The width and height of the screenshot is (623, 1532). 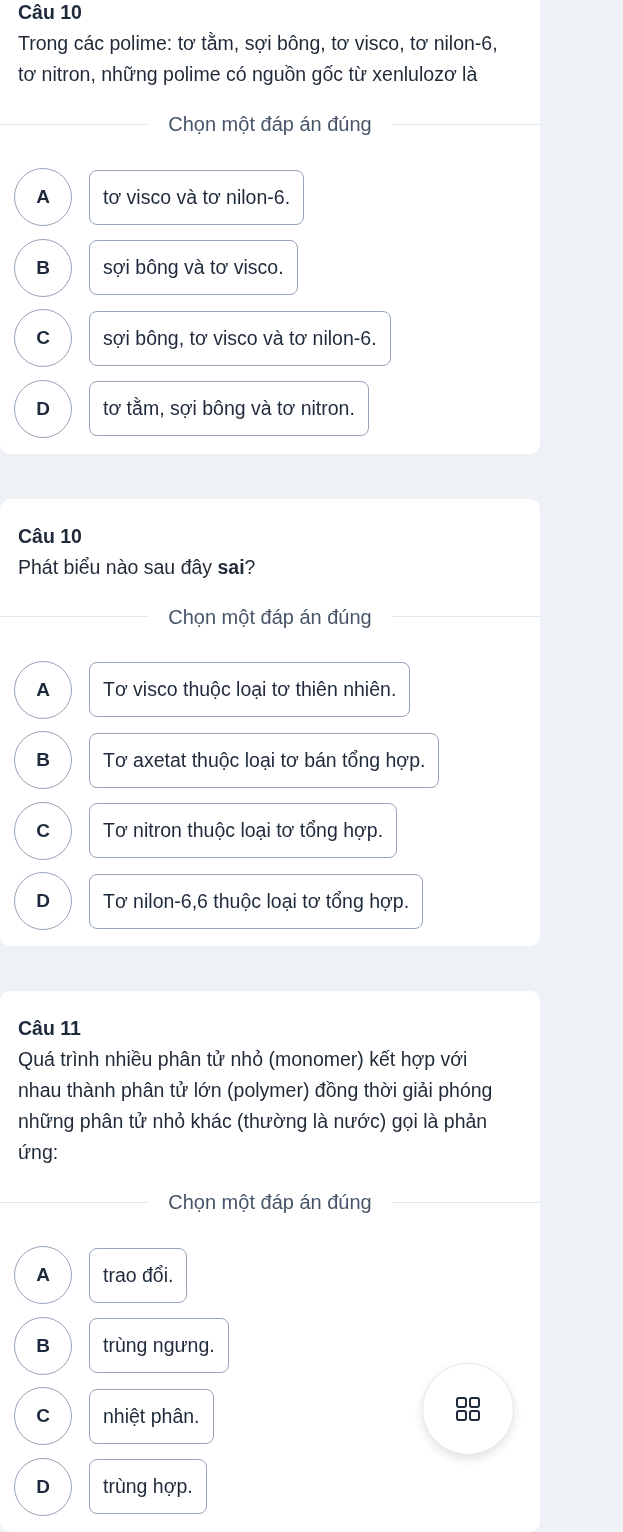 I want to click on option-button: trao đổi., so click(x=138, y=1275).